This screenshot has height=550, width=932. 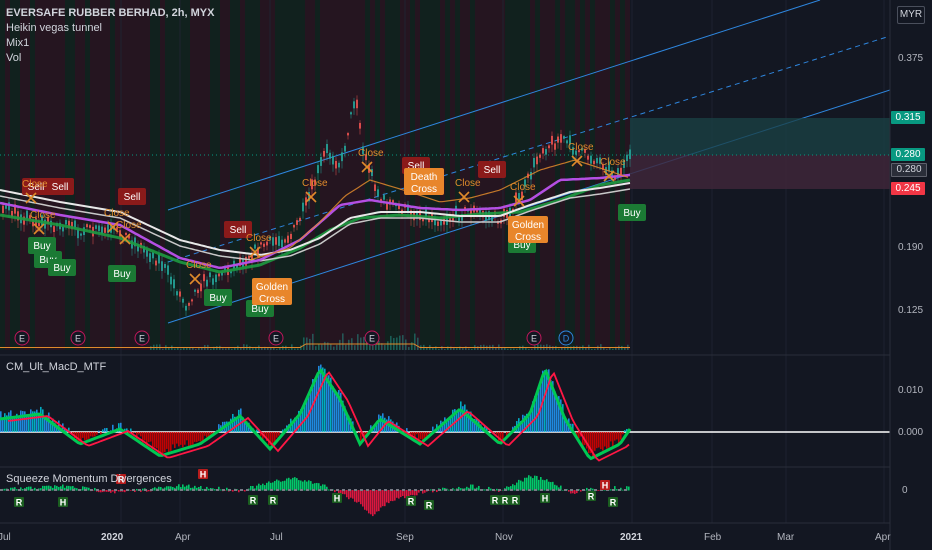 What do you see at coordinates (110, 13) in the screenshot?
I see `symbol-title: EVERSAFE RUBBER BERHAD, 2h, MYX` at bounding box center [110, 13].